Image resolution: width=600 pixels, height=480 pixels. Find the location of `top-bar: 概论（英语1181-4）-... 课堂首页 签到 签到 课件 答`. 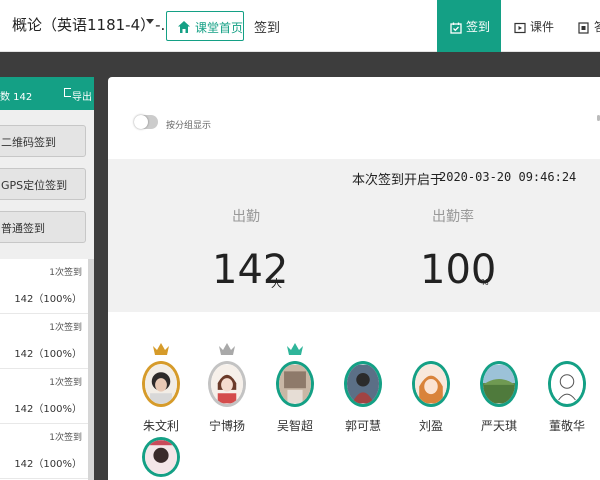

top-bar: 概论（英语1181-4）-... 课堂首页 签到 签到 课件 答 is located at coordinates (300, 26).